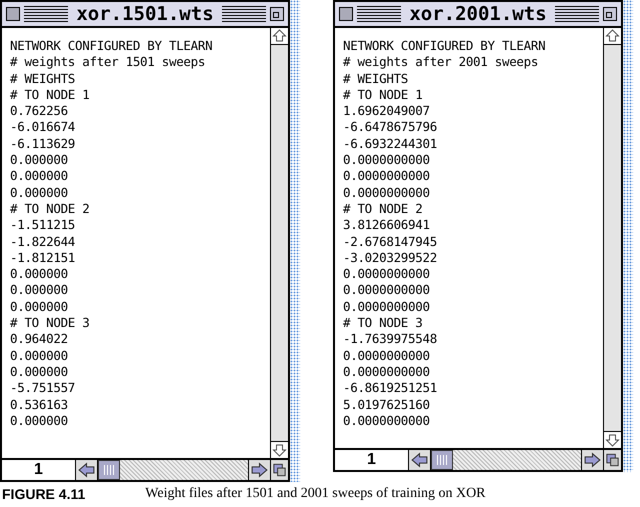  I want to click on text-line: -3.0203299522, so click(390, 258).